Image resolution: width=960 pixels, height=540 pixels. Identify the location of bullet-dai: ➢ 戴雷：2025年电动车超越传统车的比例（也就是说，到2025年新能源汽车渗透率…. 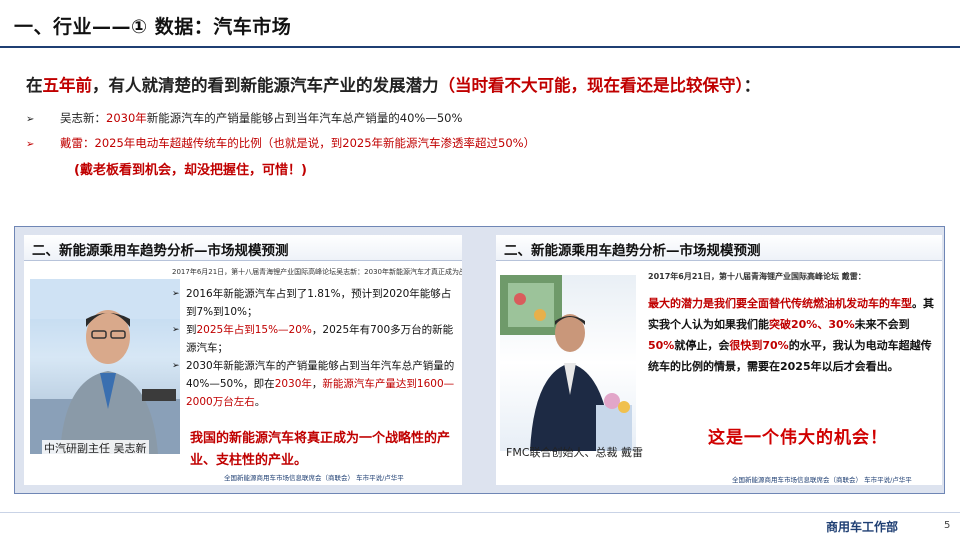
(280, 143).